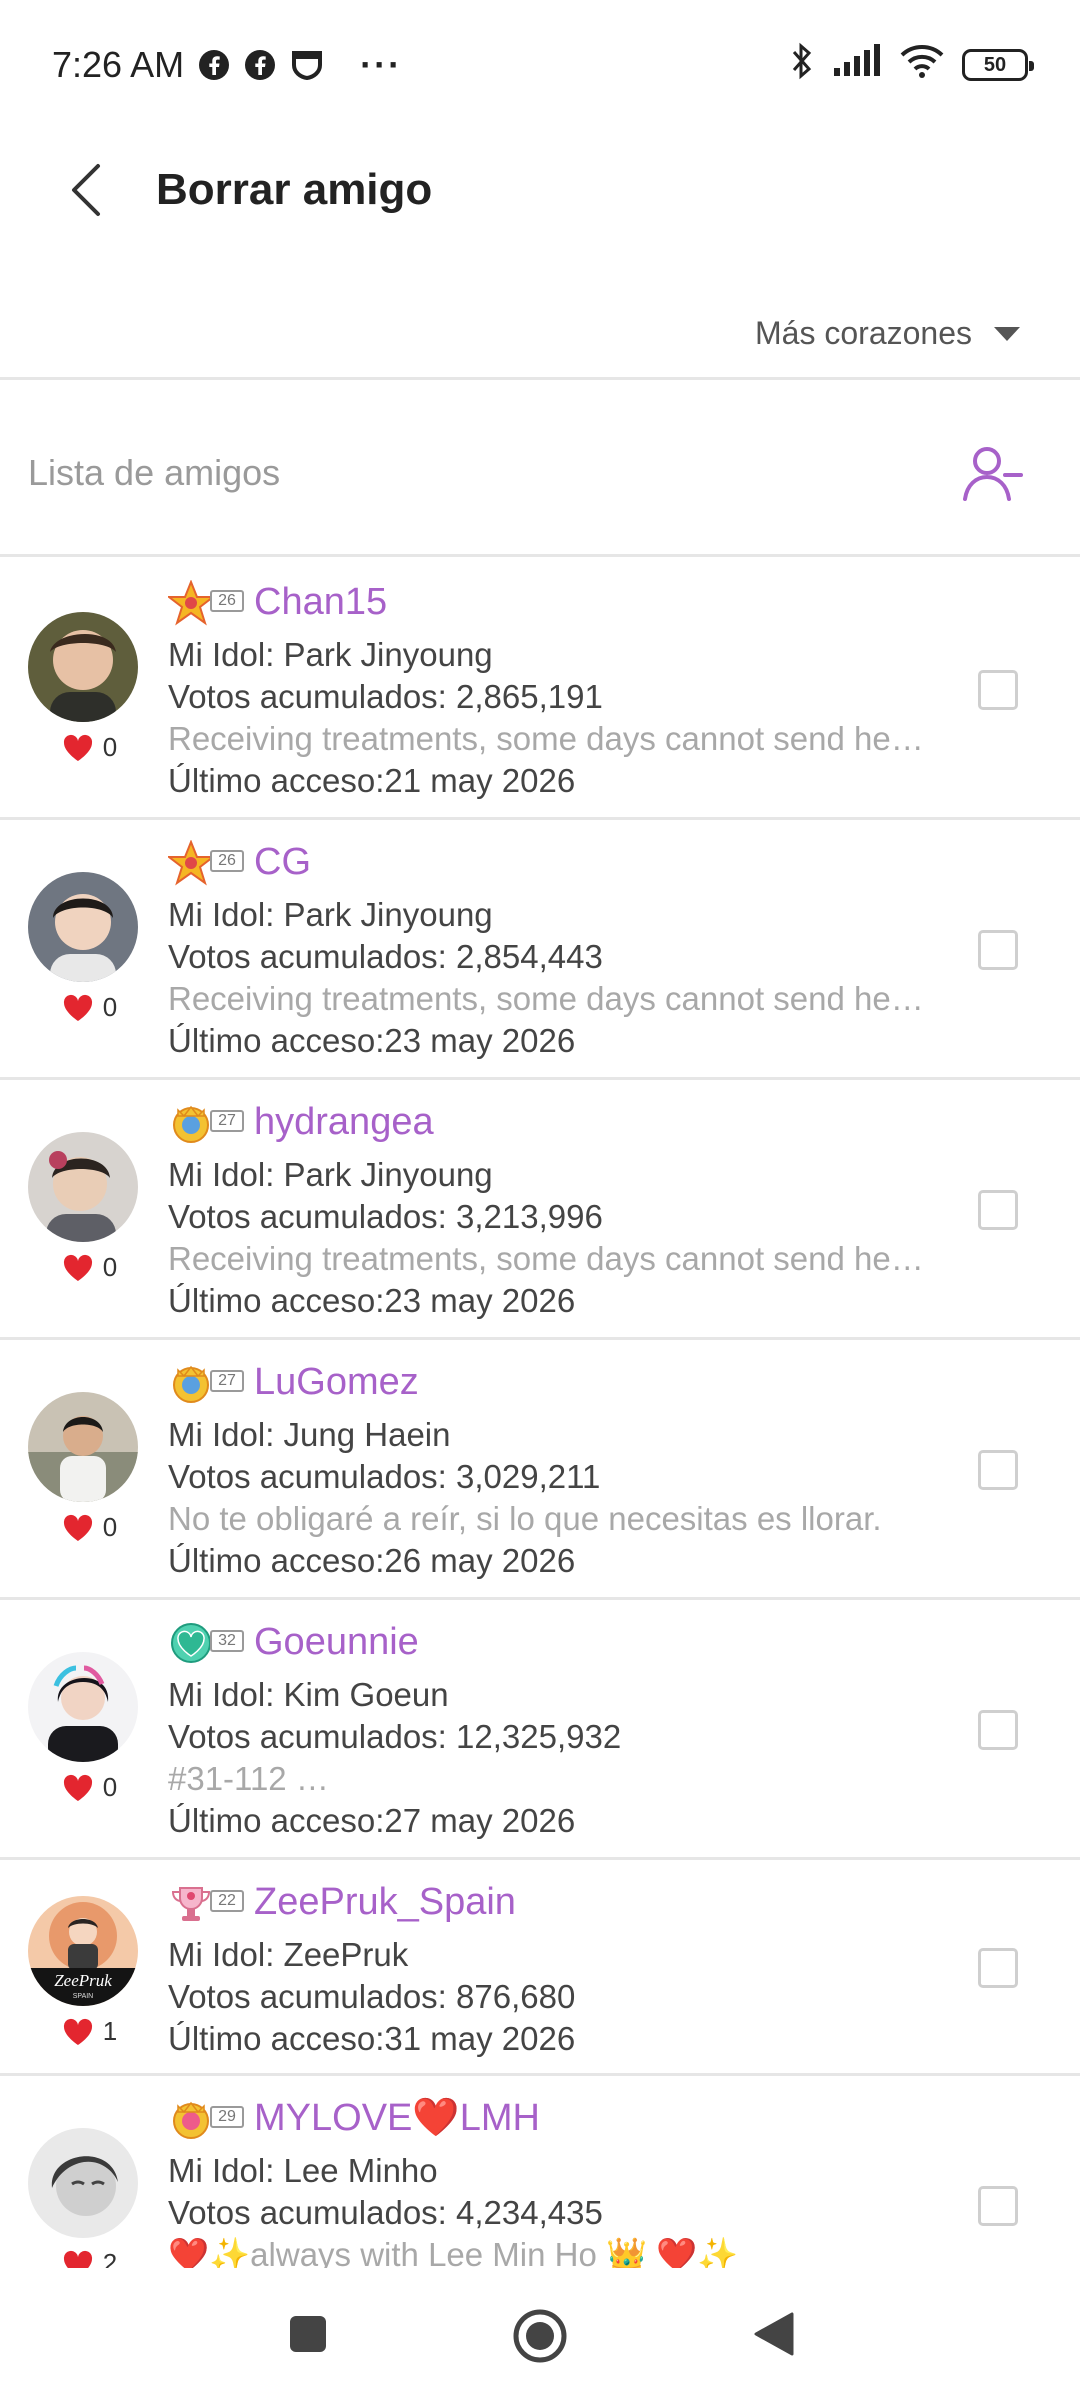 The image size is (1080, 2400). What do you see at coordinates (995, 64) in the screenshot?
I see `battery-level: 50` at bounding box center [995, 64].